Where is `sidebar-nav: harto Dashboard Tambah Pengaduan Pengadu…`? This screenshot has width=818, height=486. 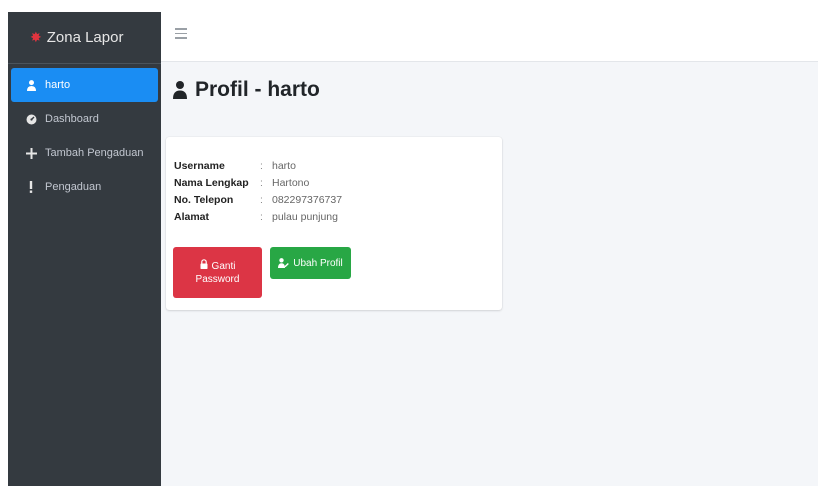
sidebar-nav: harto Dashboard Tambah Pengaduan Pengadu… is located at coordinates (84, 136).